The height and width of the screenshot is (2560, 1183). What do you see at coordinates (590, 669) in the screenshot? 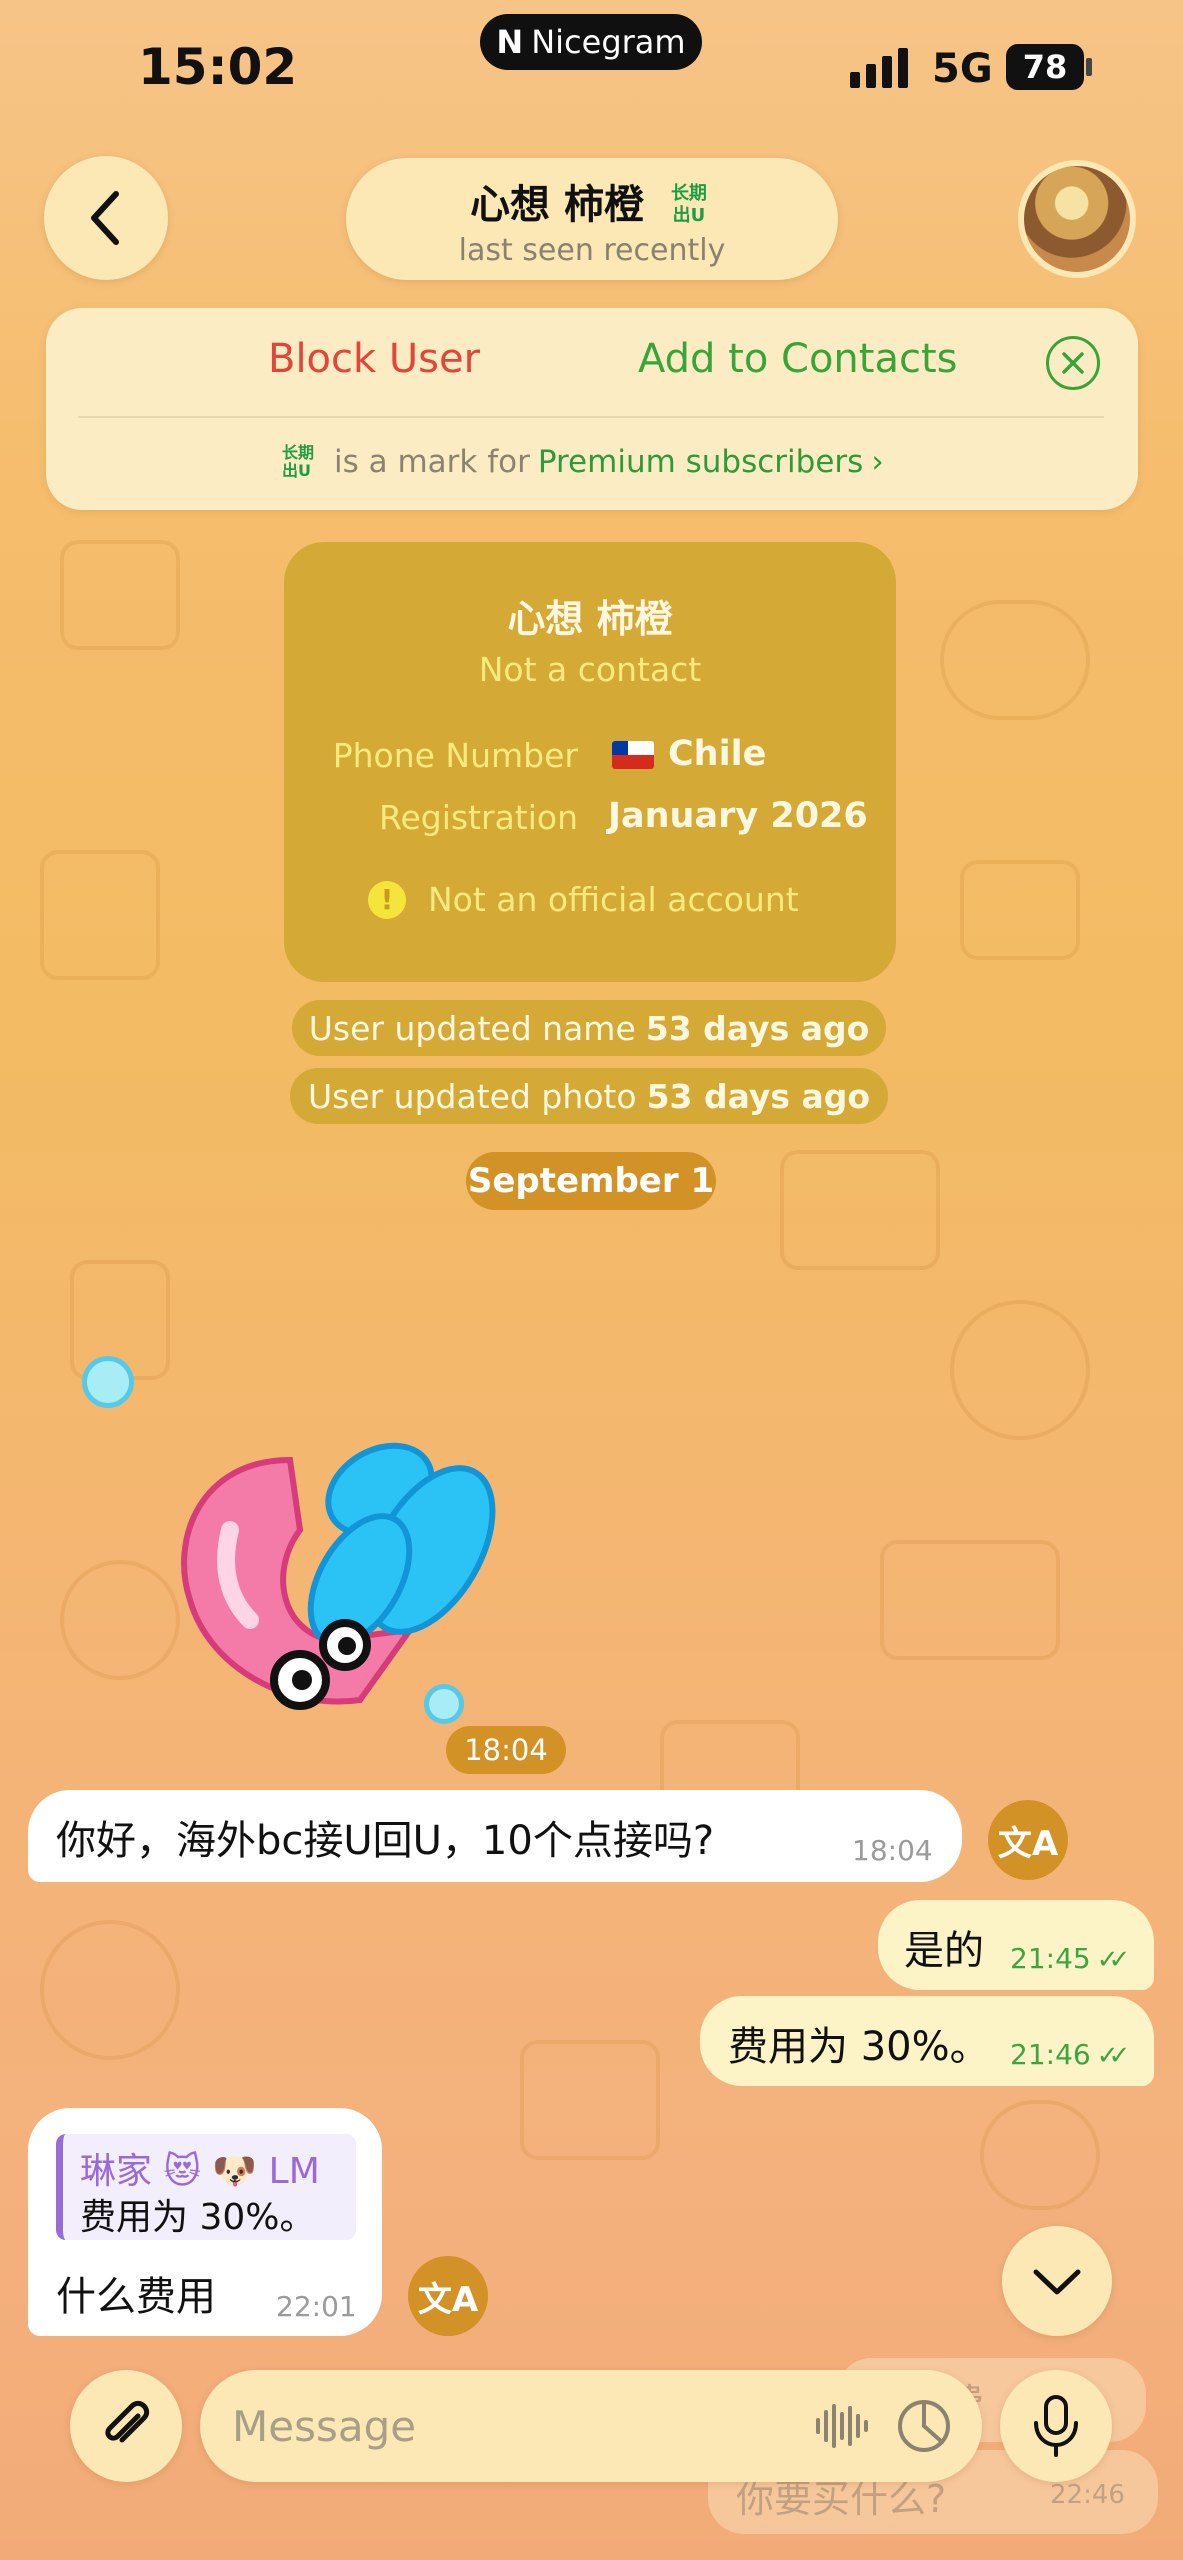
I see `info-card-status: Not a contact` at bounding box center [590, 669].